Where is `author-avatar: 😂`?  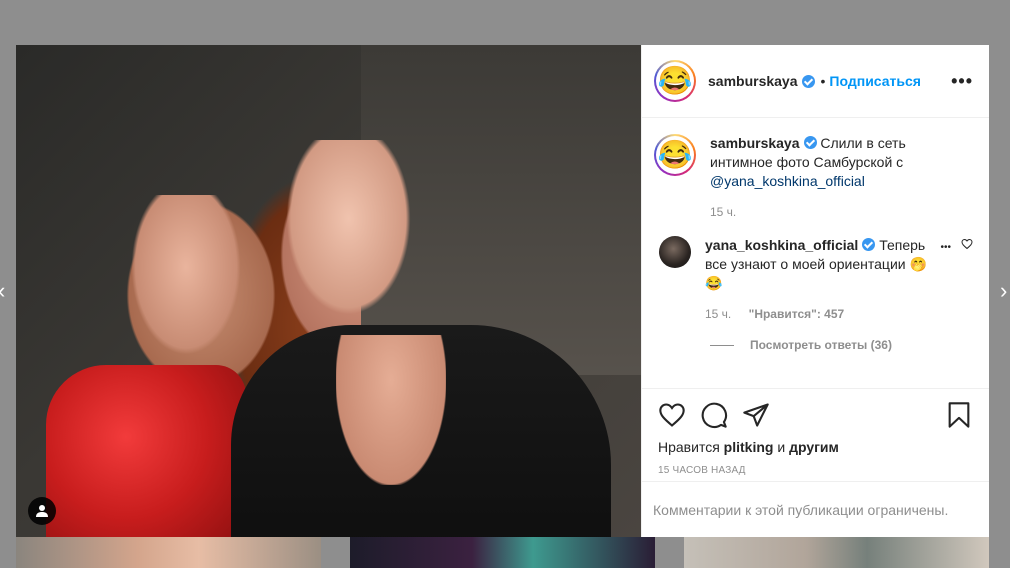 author-avatar: 😂 is located at coordinates (675, 81).